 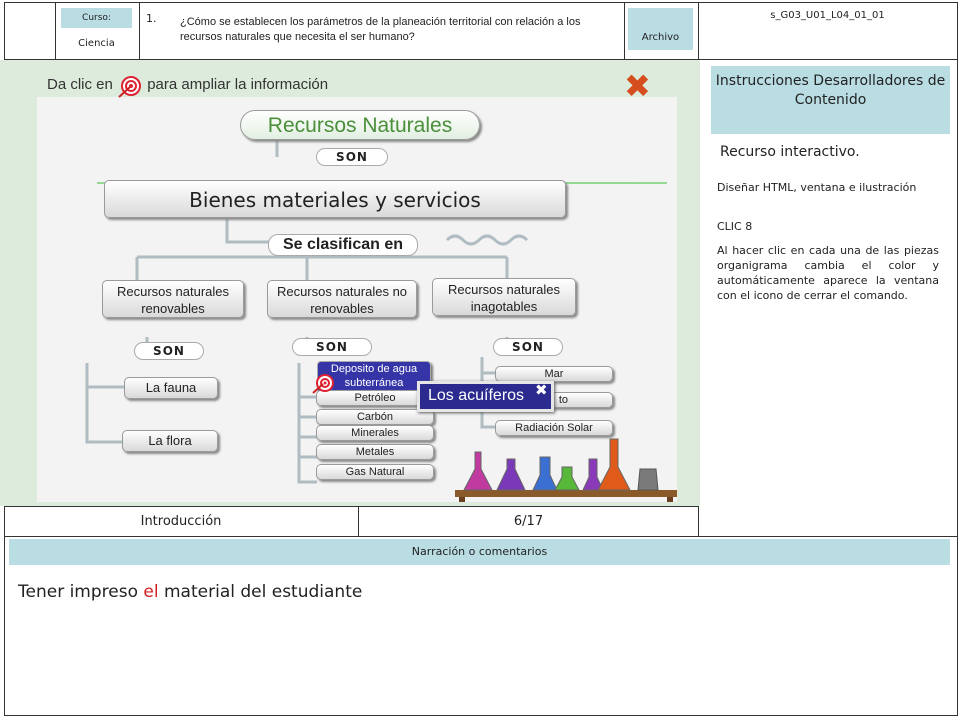 I want to click on acuiferos-popup: Los acuíferos ✖, so click(x=485, y=396).